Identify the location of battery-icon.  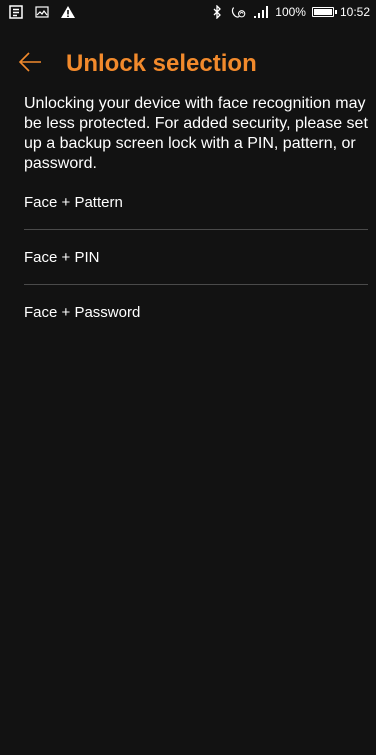
(324, 12).